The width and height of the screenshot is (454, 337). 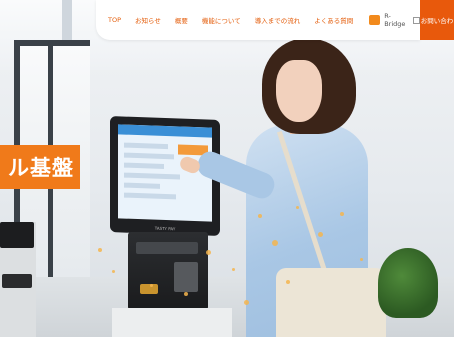 I want to click on nav-item-features: 機能について, so click(x=221, y=20).